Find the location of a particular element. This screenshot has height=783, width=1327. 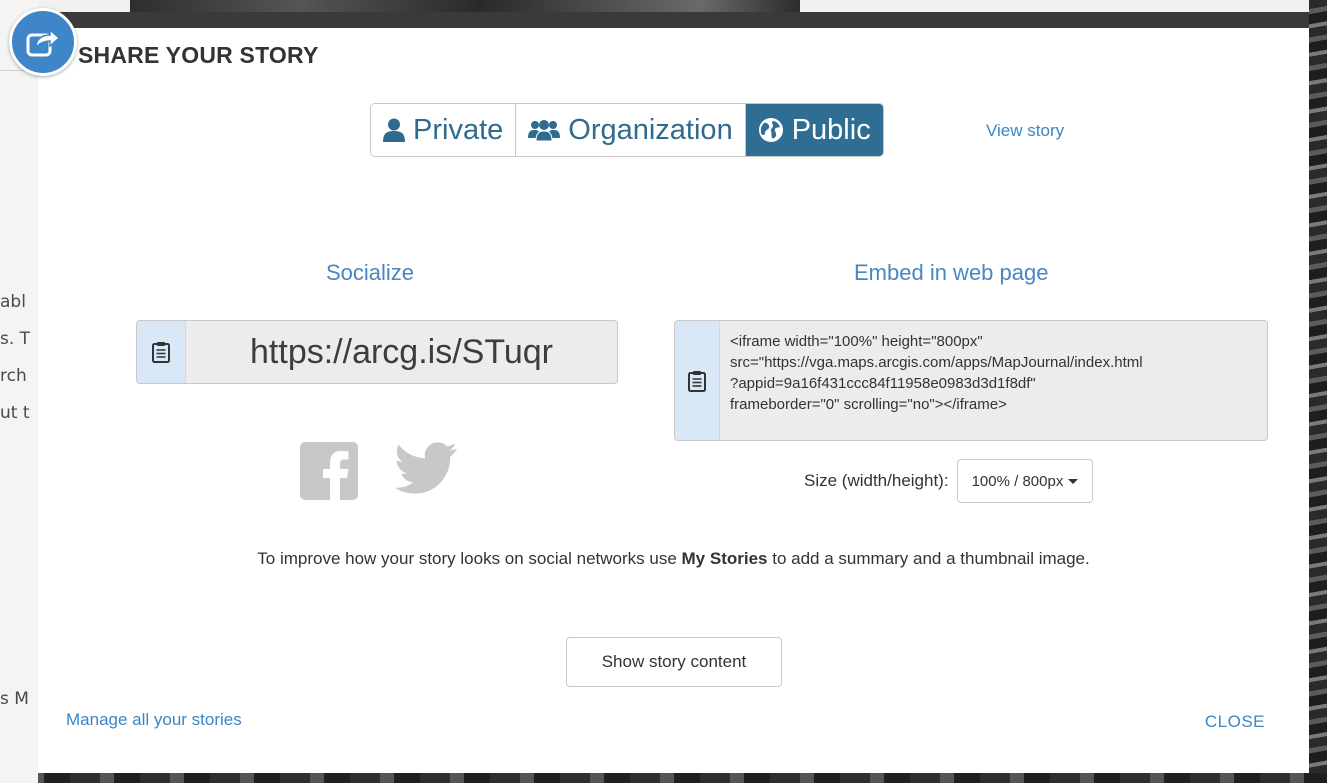

copy-link-button is located at coordinates (161, 352).